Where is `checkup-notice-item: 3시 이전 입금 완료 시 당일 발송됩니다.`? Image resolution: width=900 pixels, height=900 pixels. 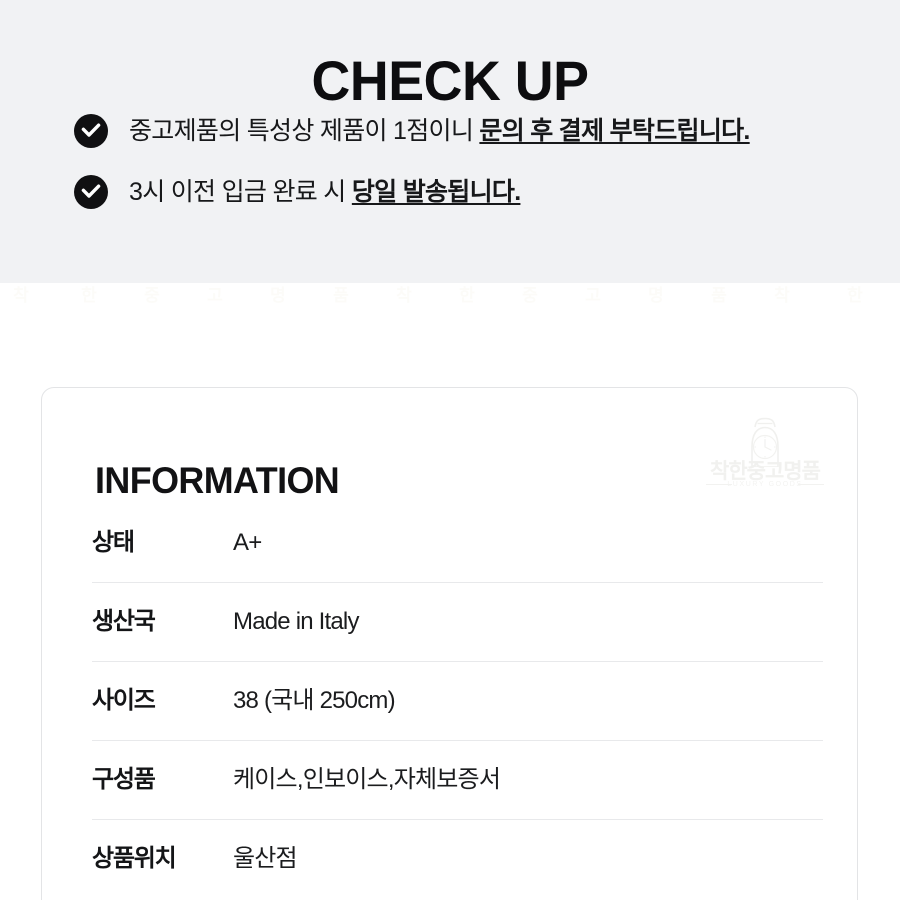
checkup-notice-item: 3시 이전 입금 완료 시 당일 발송됩니다. is located at coordinates (474, 192).